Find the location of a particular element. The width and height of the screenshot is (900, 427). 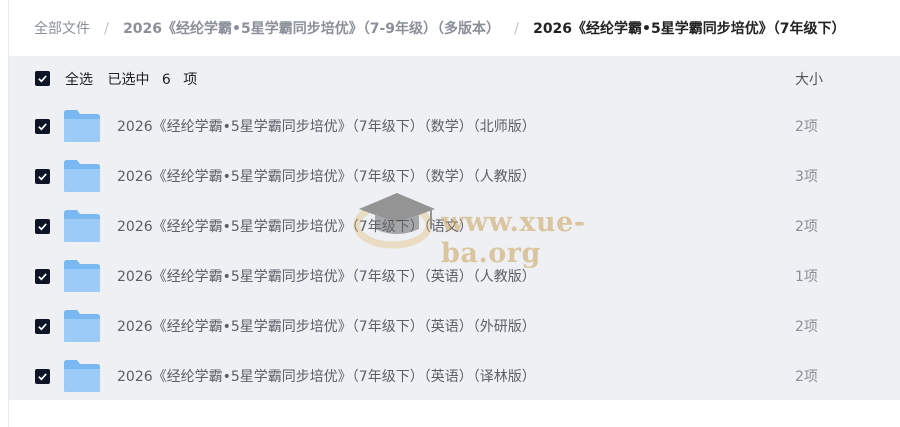

list-header: 全选 已选中 6 项 大小 is located at coordinates (454, 78).